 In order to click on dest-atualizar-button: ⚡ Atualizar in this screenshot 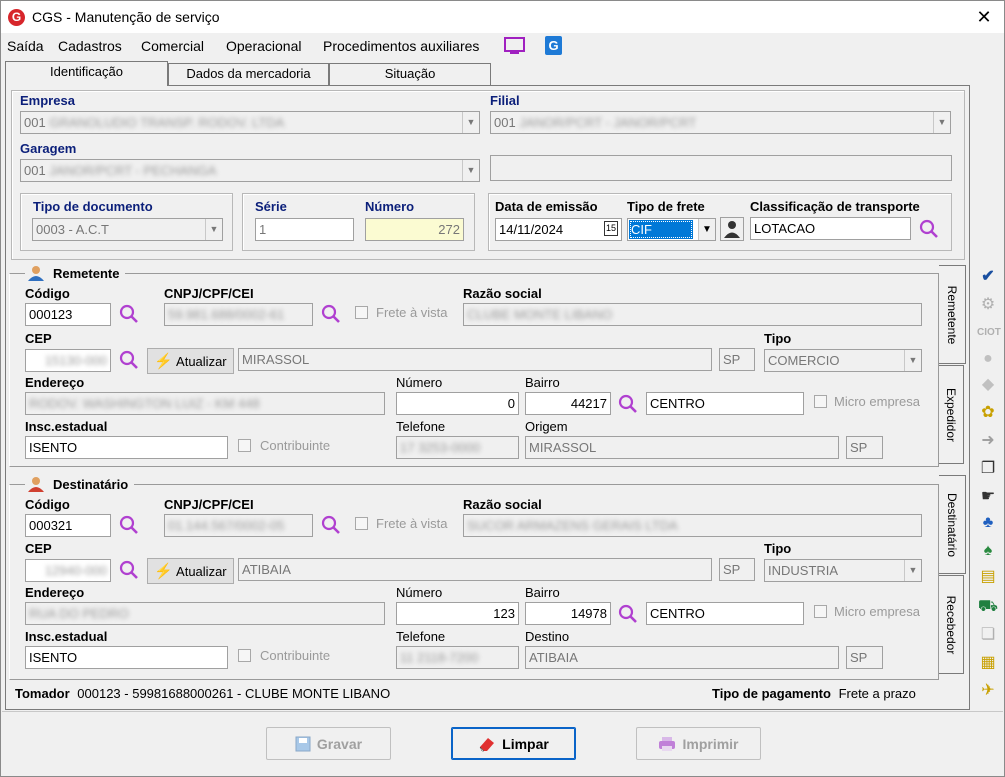, I will do `click(190, 571)`.